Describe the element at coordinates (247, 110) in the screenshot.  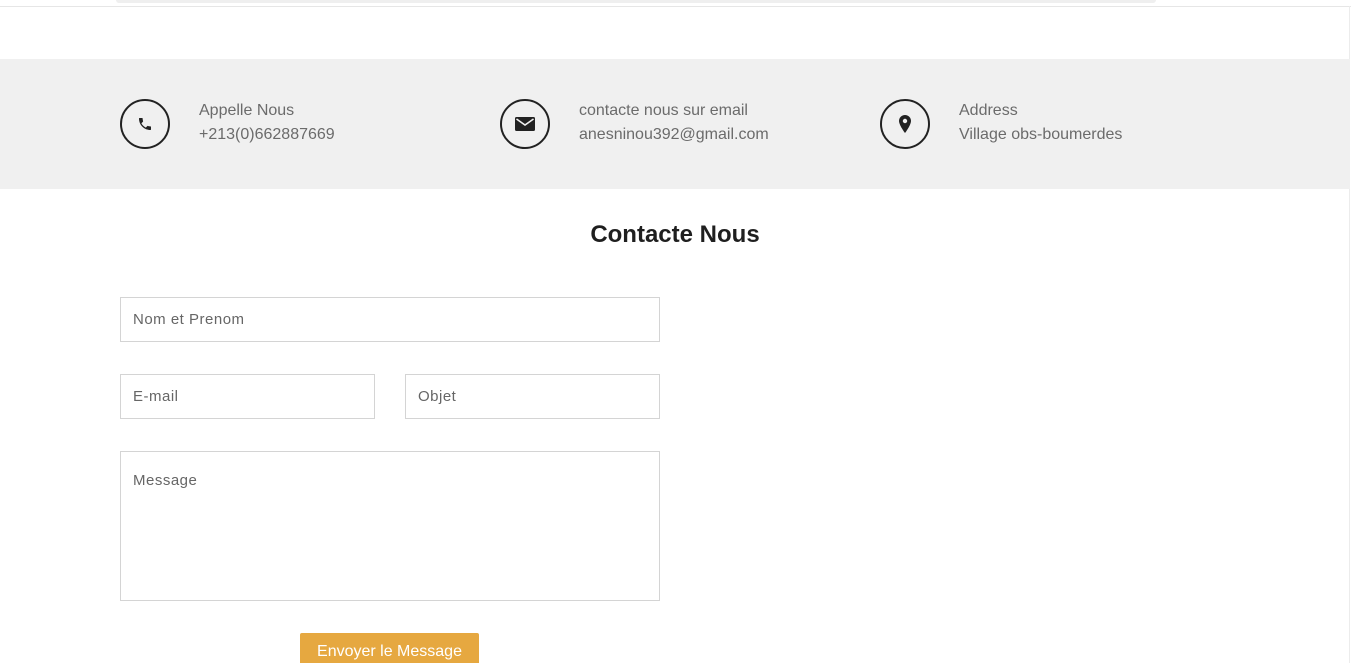
I see `phone-label: Appelle Nous` at that location.